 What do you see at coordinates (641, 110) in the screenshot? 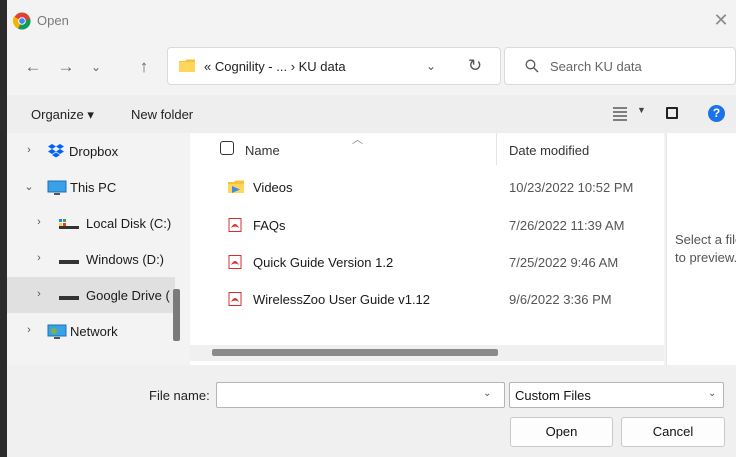
I see `view-dropdown-caret-icon: ▼` at bounding box center [641, 110].